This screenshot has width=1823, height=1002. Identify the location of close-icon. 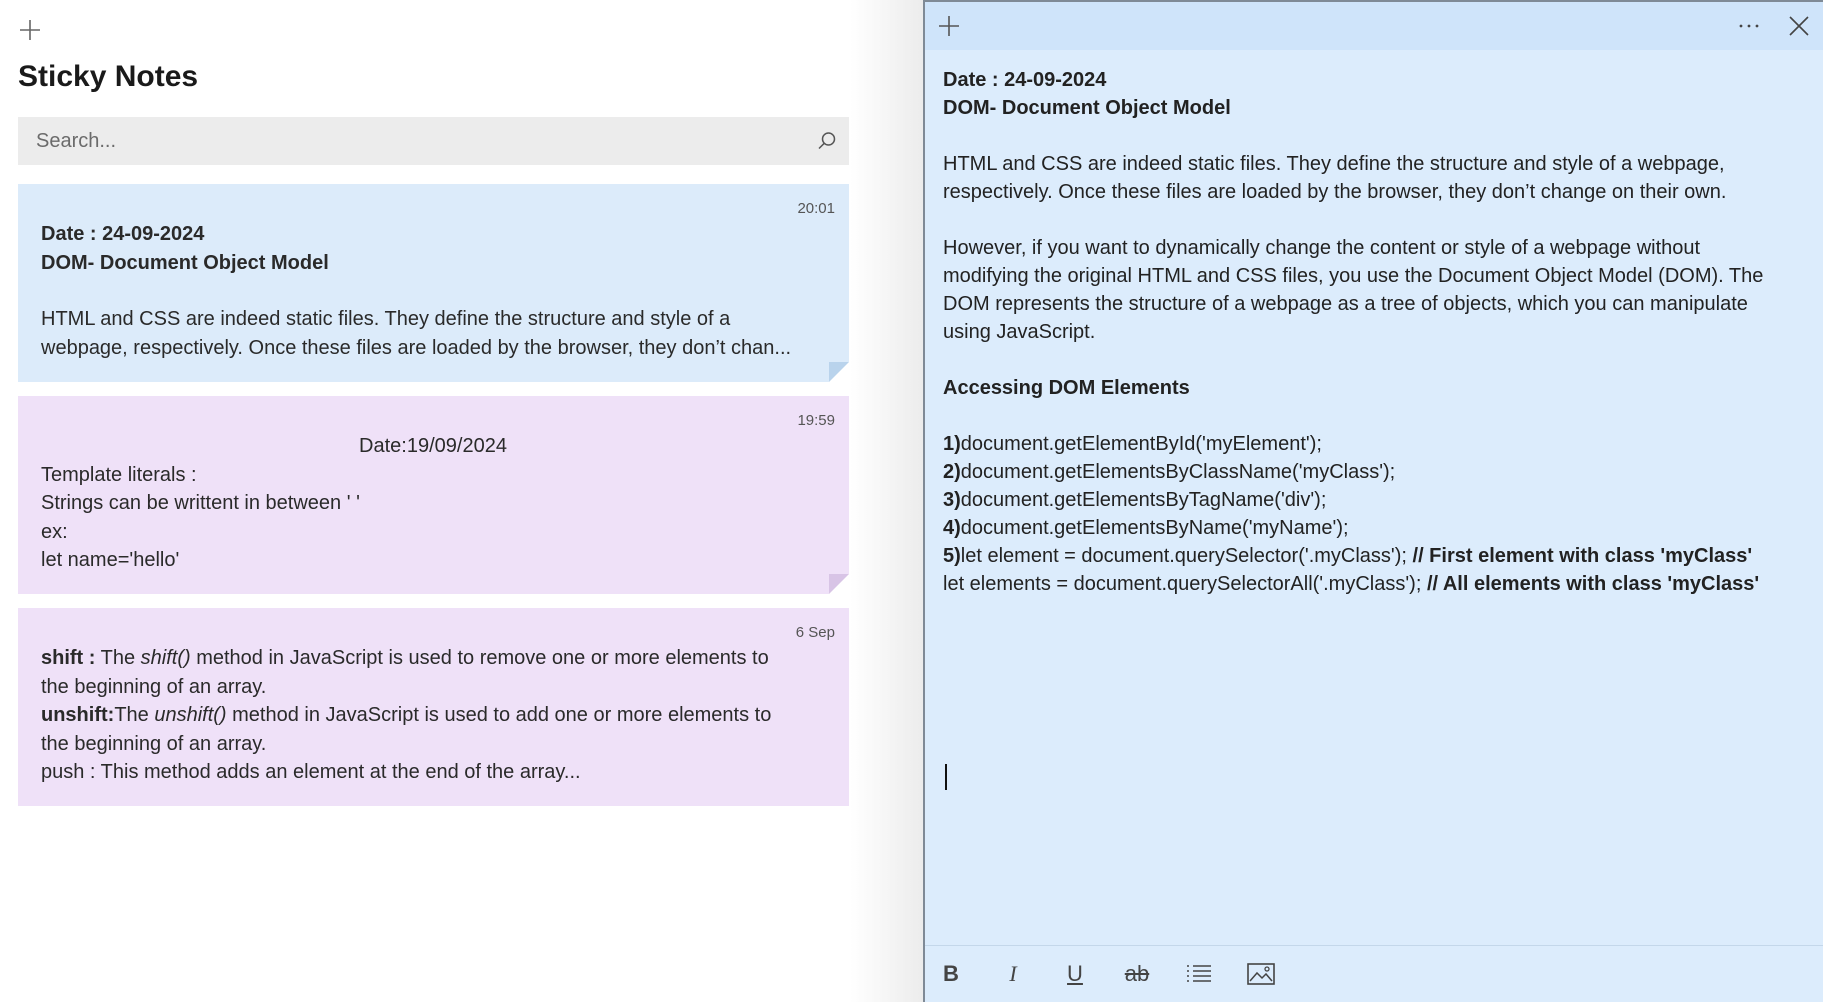
(1799, 26).